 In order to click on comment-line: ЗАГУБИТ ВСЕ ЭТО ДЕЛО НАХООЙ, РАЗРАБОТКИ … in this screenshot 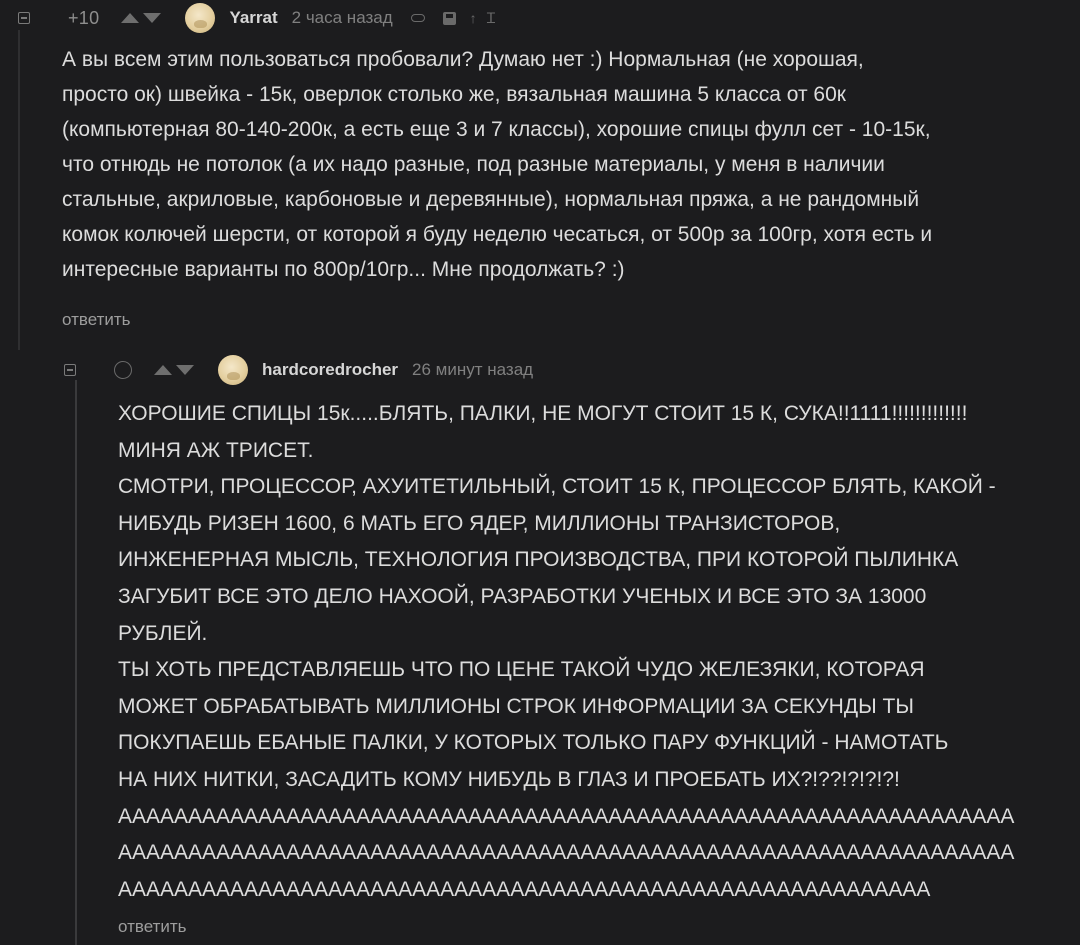, I will do `click(522, 596)`.